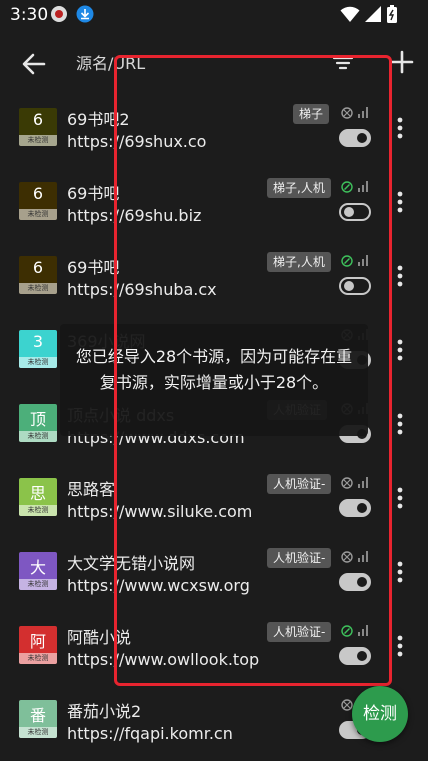 The image size is (428, 761). What do you see at coordinates (214, 131) in the screenshot?
I see `source-row: 6 未检测 69书吧2 https://69shux.co 梯子` at bounding box center [214, 131].